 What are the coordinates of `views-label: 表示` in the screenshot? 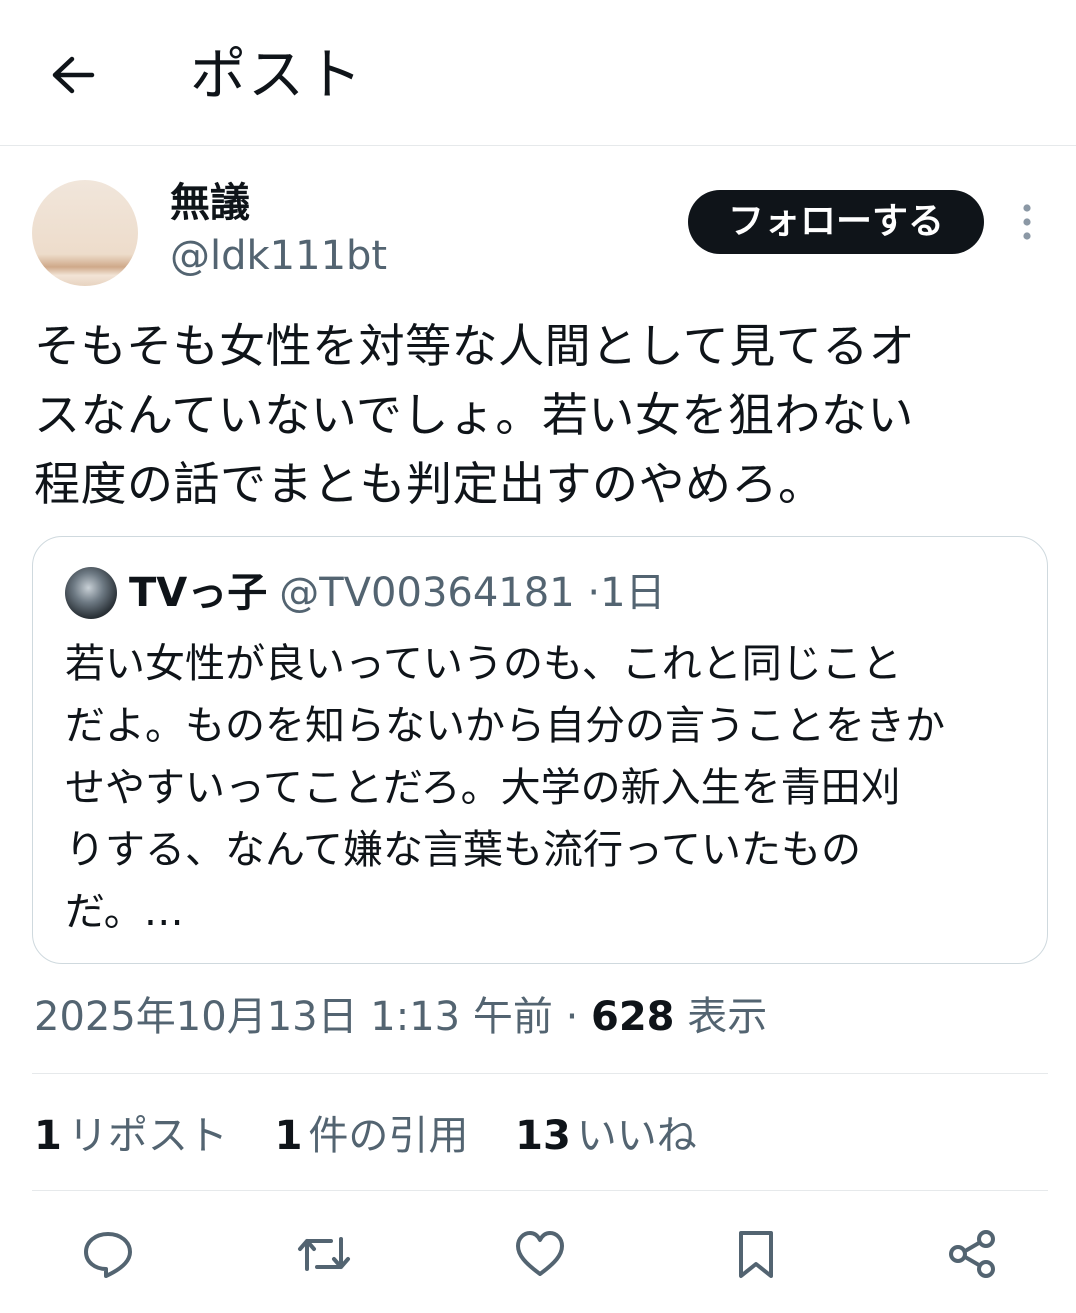 It's located at (727, 1017).